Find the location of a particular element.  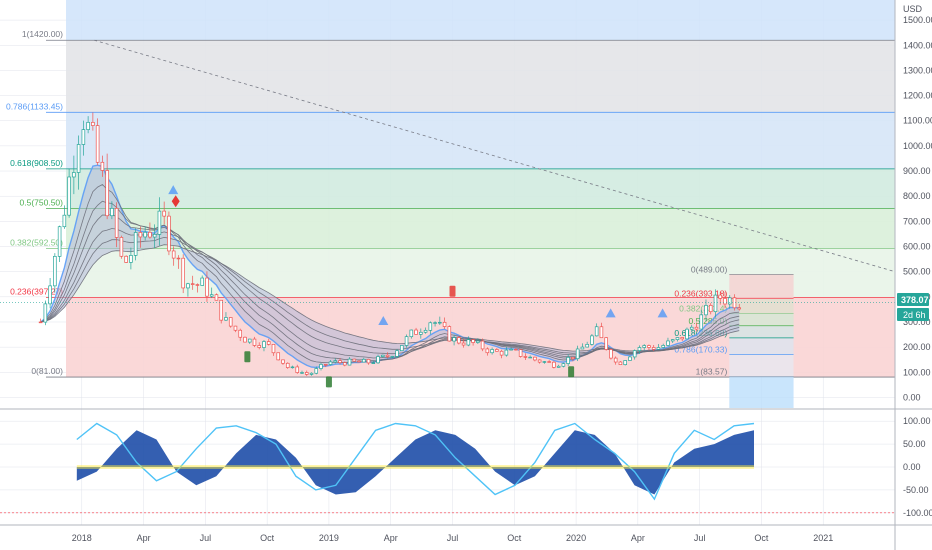

osc-tick-label: 0.00 is located at coordinates (912, 467).